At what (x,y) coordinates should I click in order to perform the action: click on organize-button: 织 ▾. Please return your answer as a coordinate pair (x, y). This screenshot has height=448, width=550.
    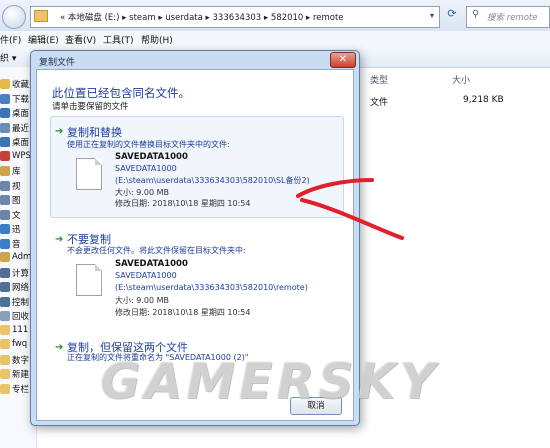
    Looking at the image, I should click on (8, 57).